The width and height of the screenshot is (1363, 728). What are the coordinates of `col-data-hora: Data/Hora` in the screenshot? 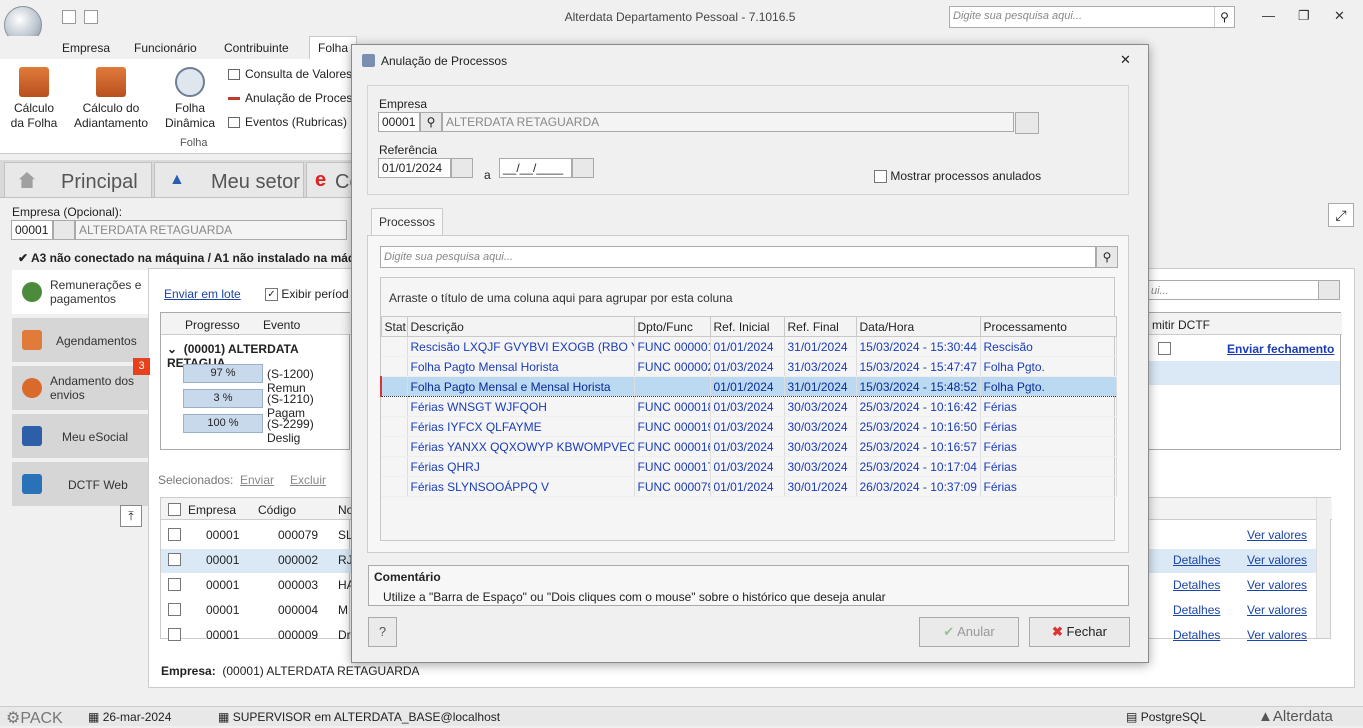 It's located at (918, 326).